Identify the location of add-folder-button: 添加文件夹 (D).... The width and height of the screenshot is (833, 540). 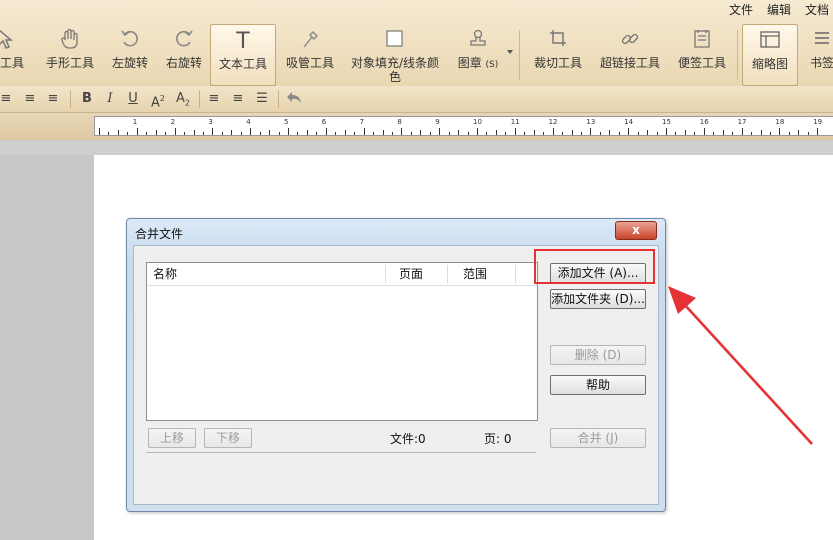
(598, 299).